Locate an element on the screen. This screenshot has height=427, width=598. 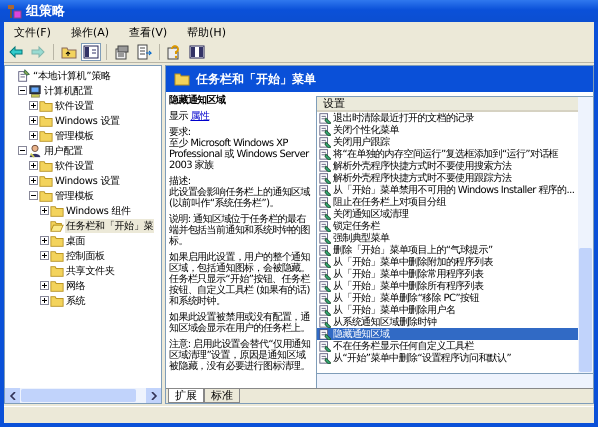
tree-item: 系统 is located at coordinates (75, 301).